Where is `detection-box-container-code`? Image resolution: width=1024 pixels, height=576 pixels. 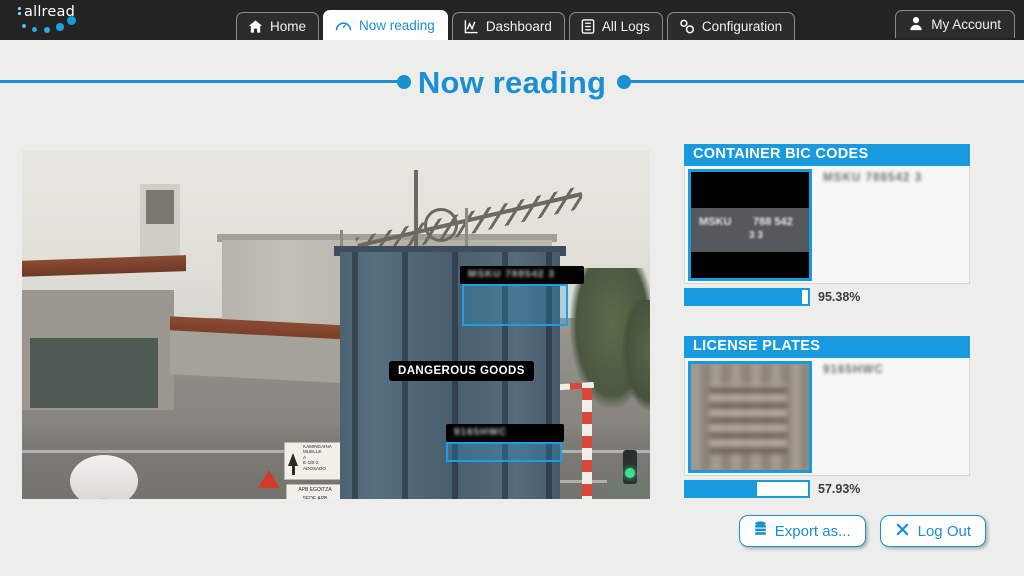
detection-box-container-code is located at coordinates (515, 305).